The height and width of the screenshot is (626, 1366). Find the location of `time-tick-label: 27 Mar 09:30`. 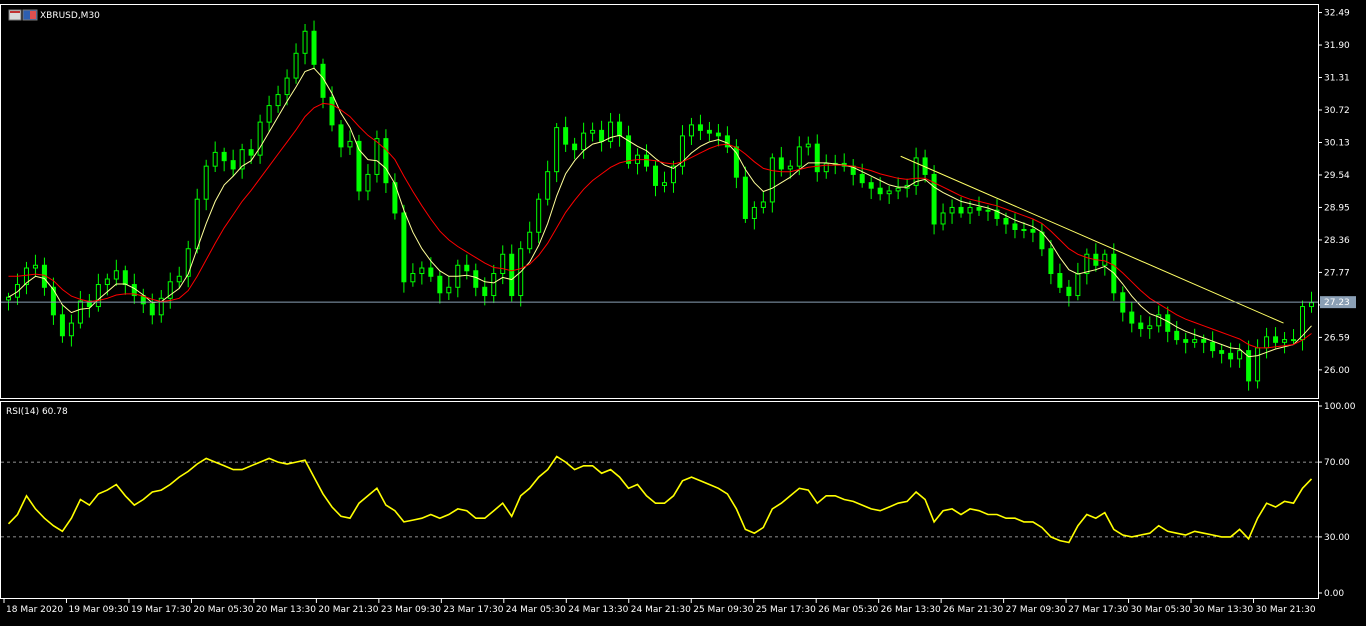

time-tick-label: 27 Mar 09:30 is located at coordinates (1036, 610).